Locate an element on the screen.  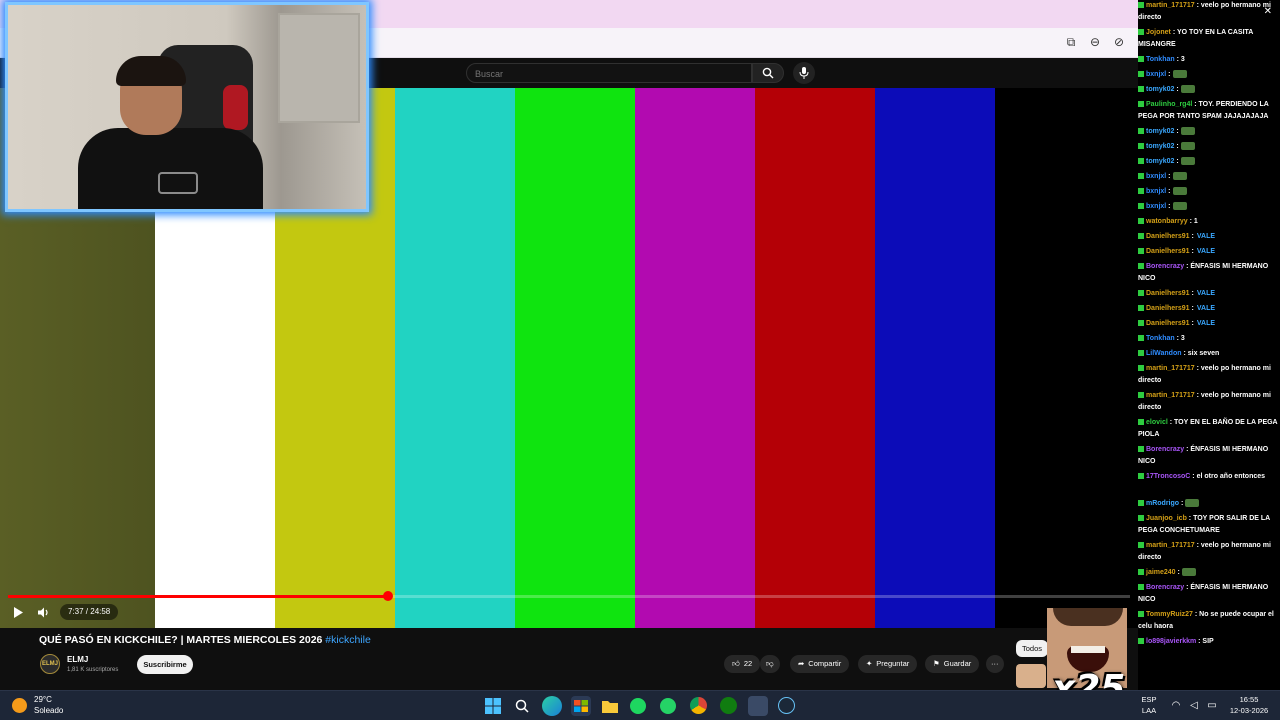
channel-name: ELMJ is located at coordinates (77, 659).